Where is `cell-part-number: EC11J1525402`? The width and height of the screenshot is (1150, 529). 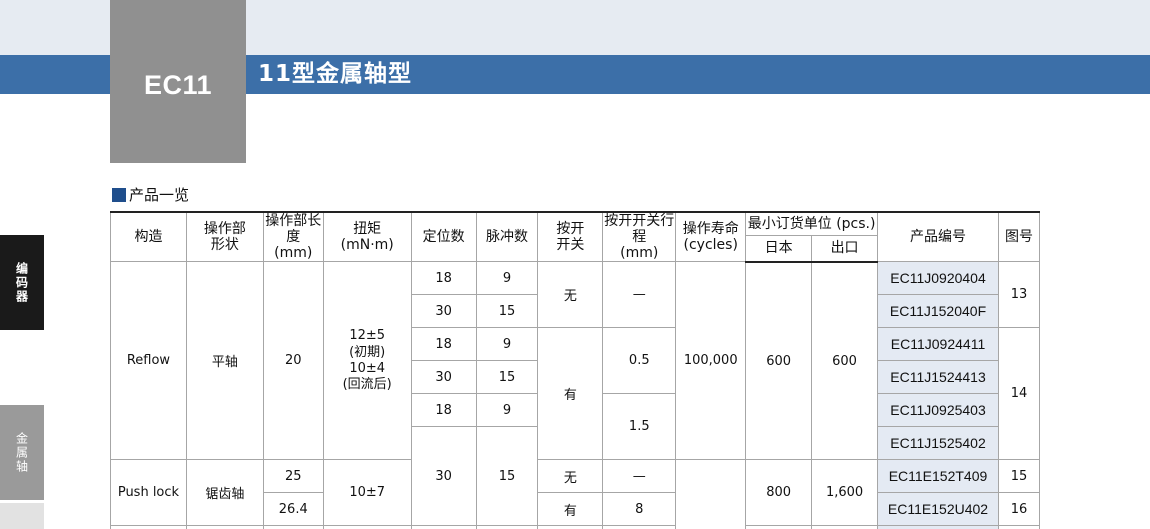
cell-part-number: EC11J1525402 is located at coordinates (938, 443).